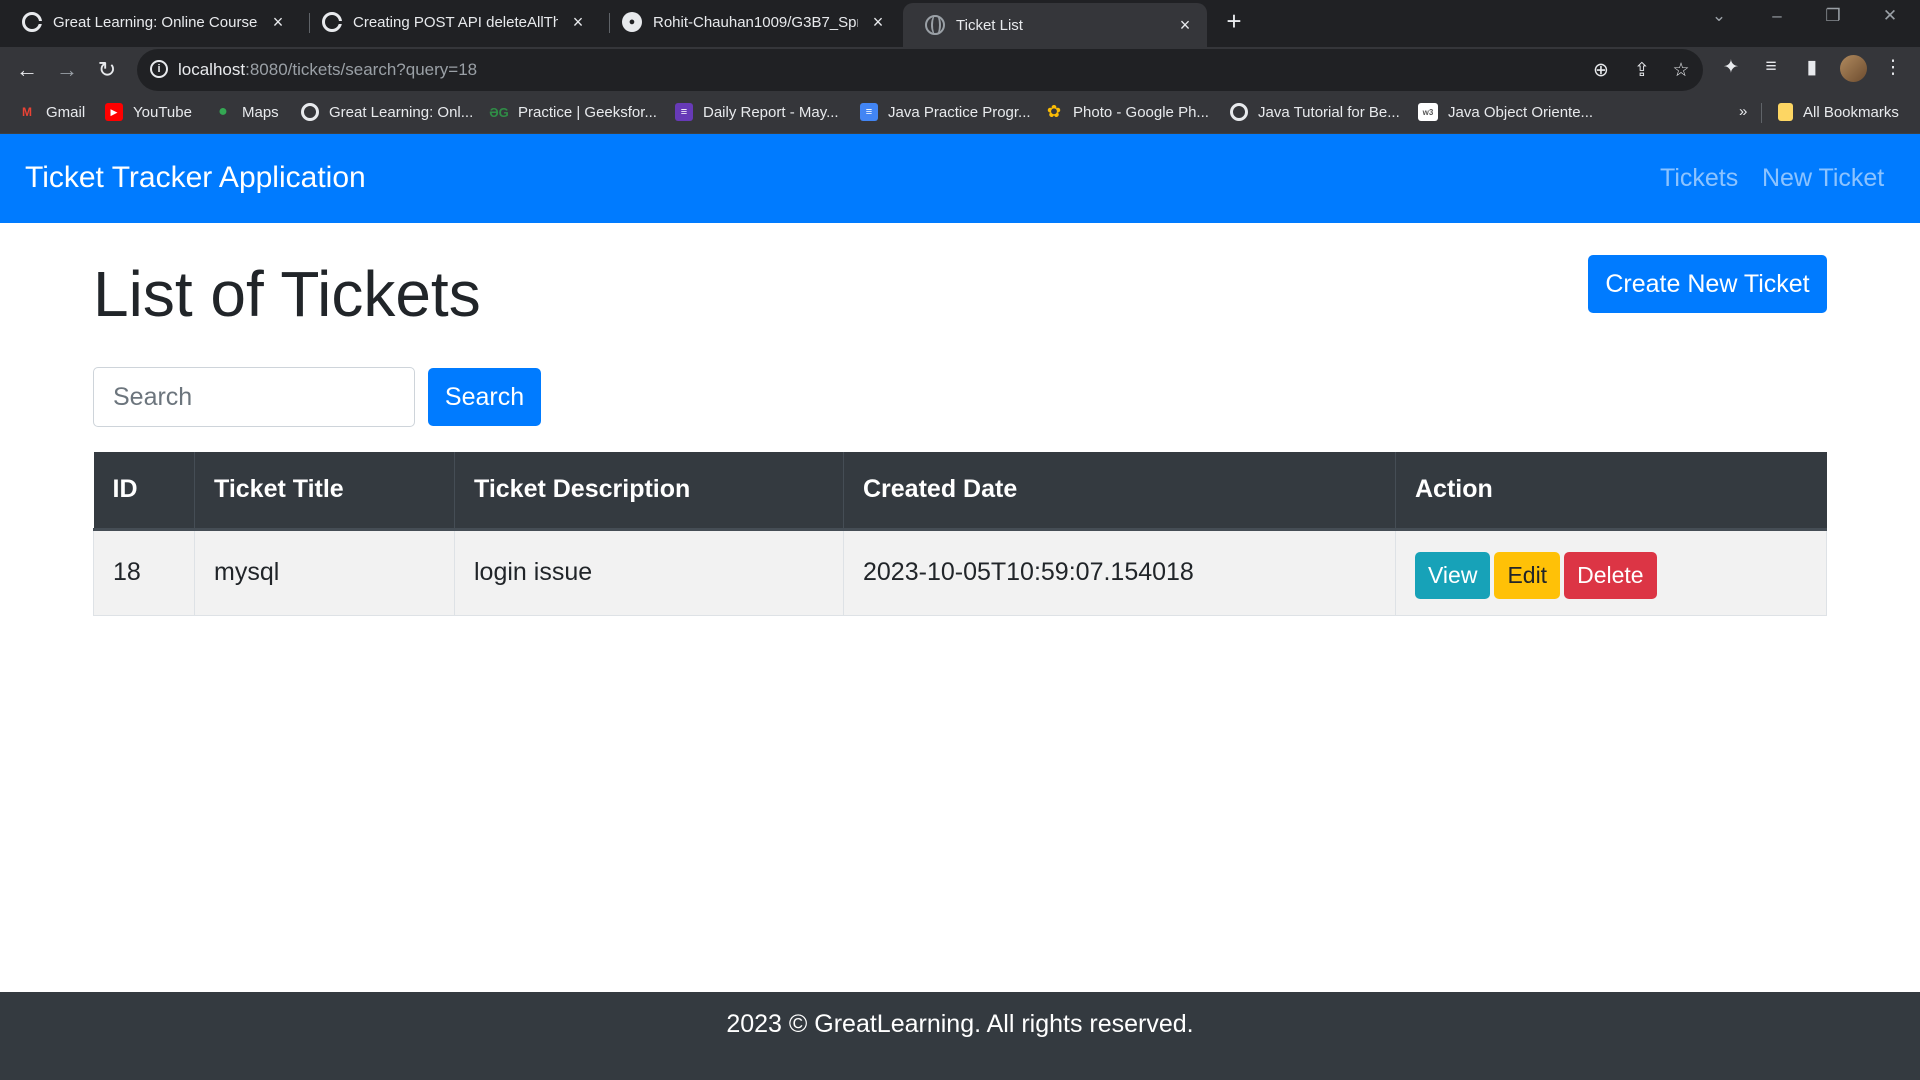 The image size is (1920, 1080). Describe the element at coordinates (1119, 572) in the screenshot. I see `cell-created-date: 2023-10-05T10:59:07.154018` at that location.